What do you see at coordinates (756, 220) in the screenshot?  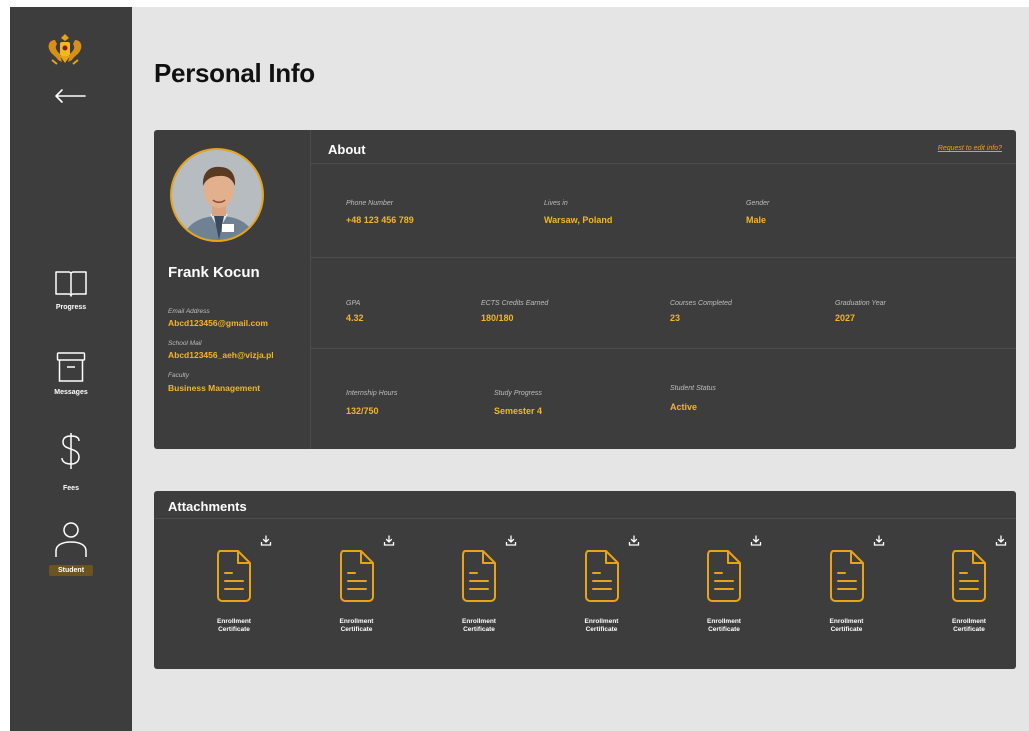 I see `gender-value: Male` at bounding box center [756, 220].